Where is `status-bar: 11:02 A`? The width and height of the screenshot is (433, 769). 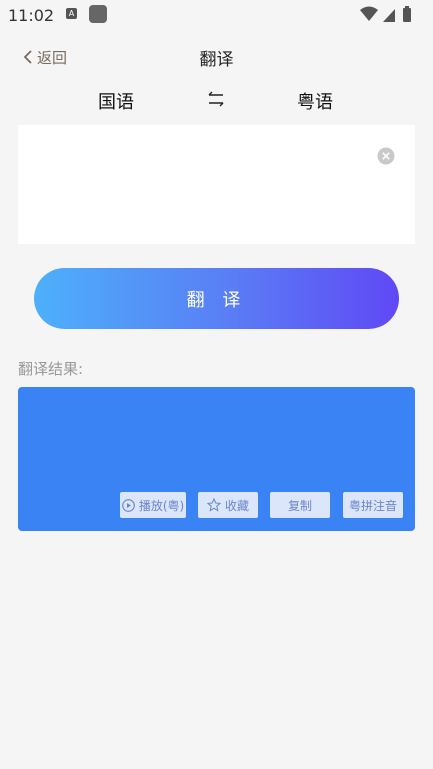 status-bar: 11:02 A is located at coordinates (216, 15).